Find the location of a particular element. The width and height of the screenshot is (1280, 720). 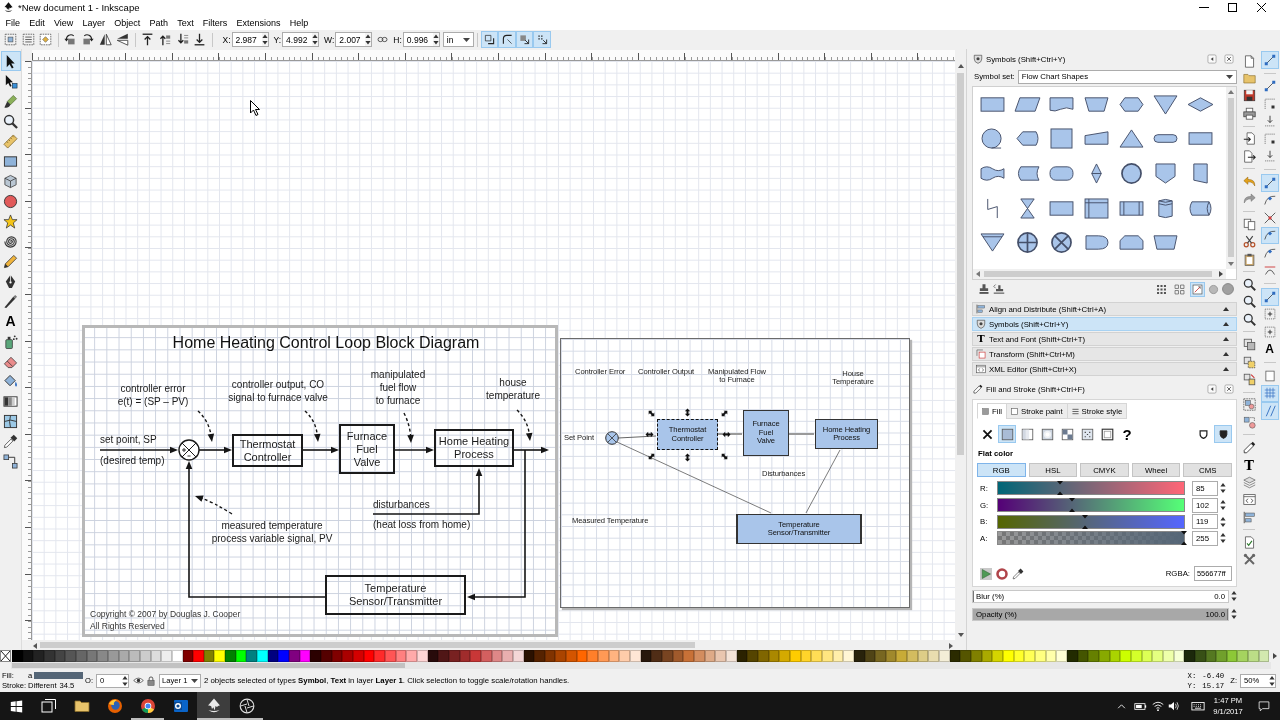

tool-button: A is located at coordinates (10, 321).